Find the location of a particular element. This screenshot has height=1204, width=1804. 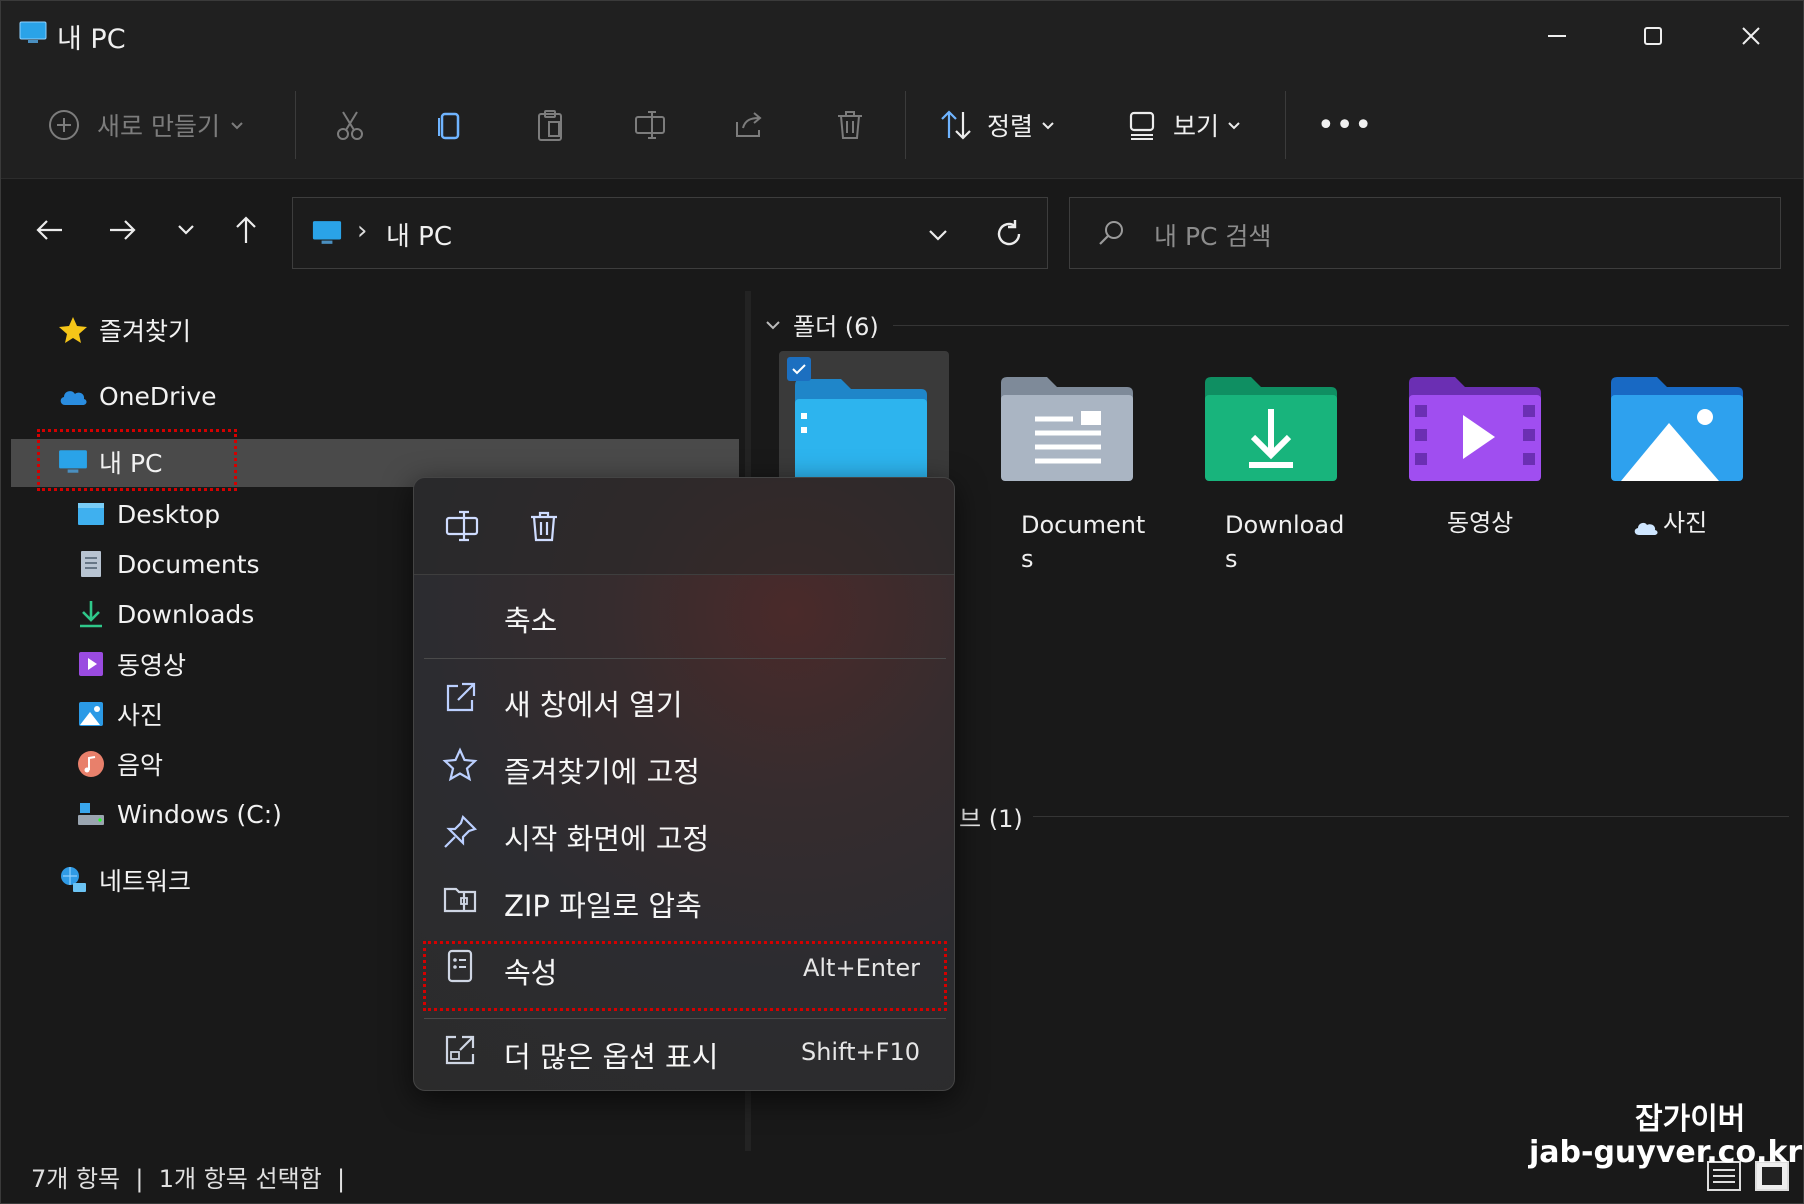

share-button is located at coordinates (750, 125).